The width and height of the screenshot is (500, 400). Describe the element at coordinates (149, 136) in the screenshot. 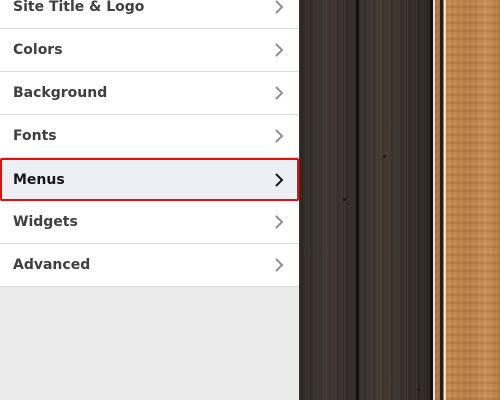

I see `menu-item-fonts: Fonts` at that location.